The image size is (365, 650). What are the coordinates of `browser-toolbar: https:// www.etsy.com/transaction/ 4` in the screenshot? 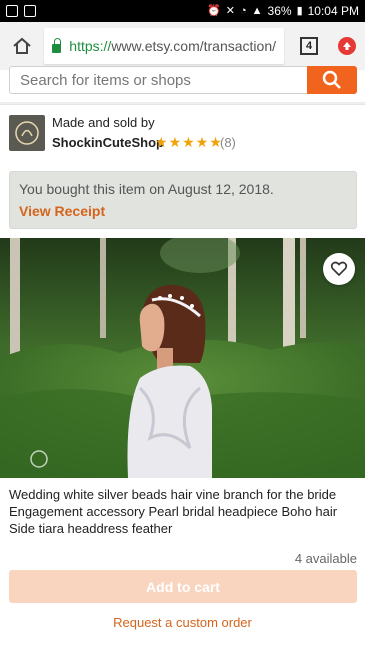 It's located at (182, 46).